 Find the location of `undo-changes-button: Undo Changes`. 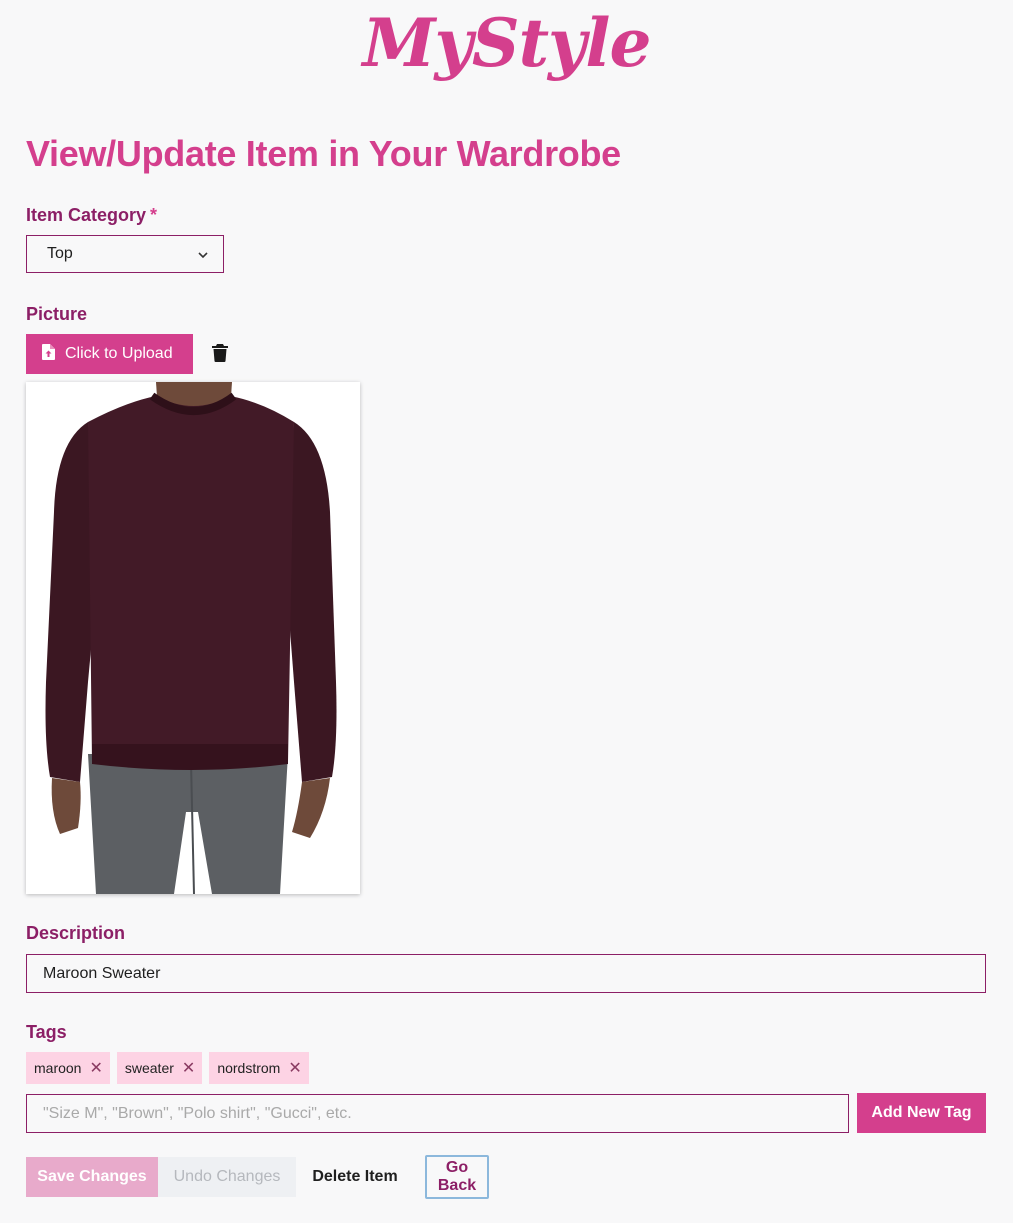

undo-changes-button: Undo Changes is located at coordinates (227, 1177).